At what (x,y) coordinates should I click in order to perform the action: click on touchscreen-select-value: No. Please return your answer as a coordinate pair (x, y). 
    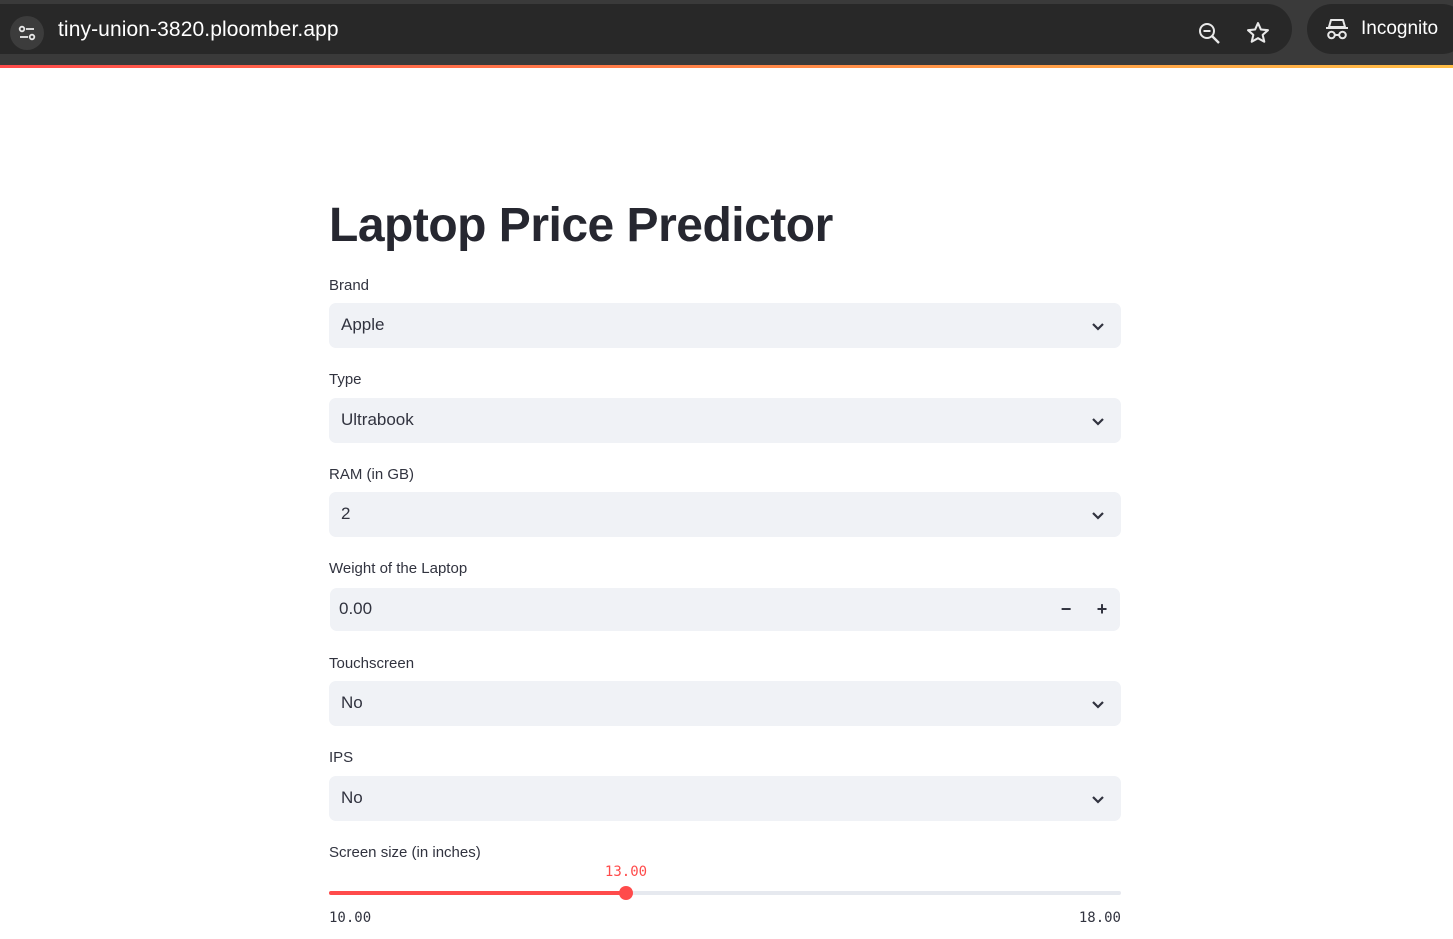
    Looking at the image, I should click on (352, 702).